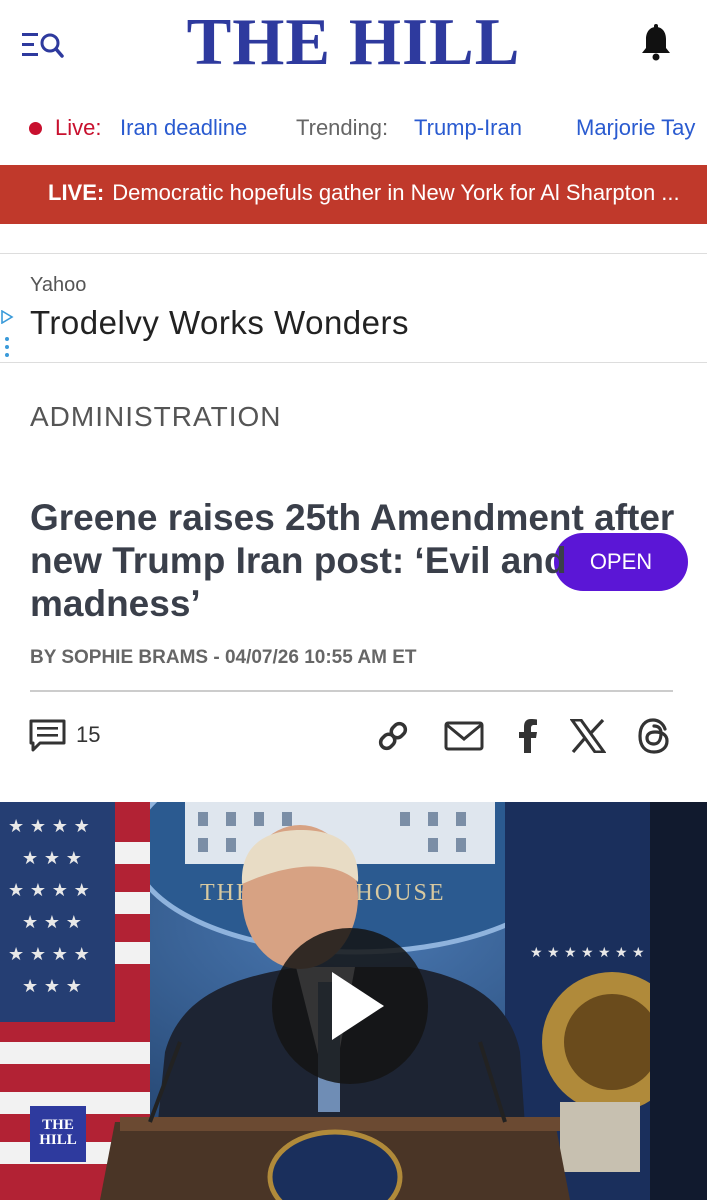 The width and height of the screenshot is (707, 1200). I want to click on the-hill-badge: THE HILL, so click(58, 1134).